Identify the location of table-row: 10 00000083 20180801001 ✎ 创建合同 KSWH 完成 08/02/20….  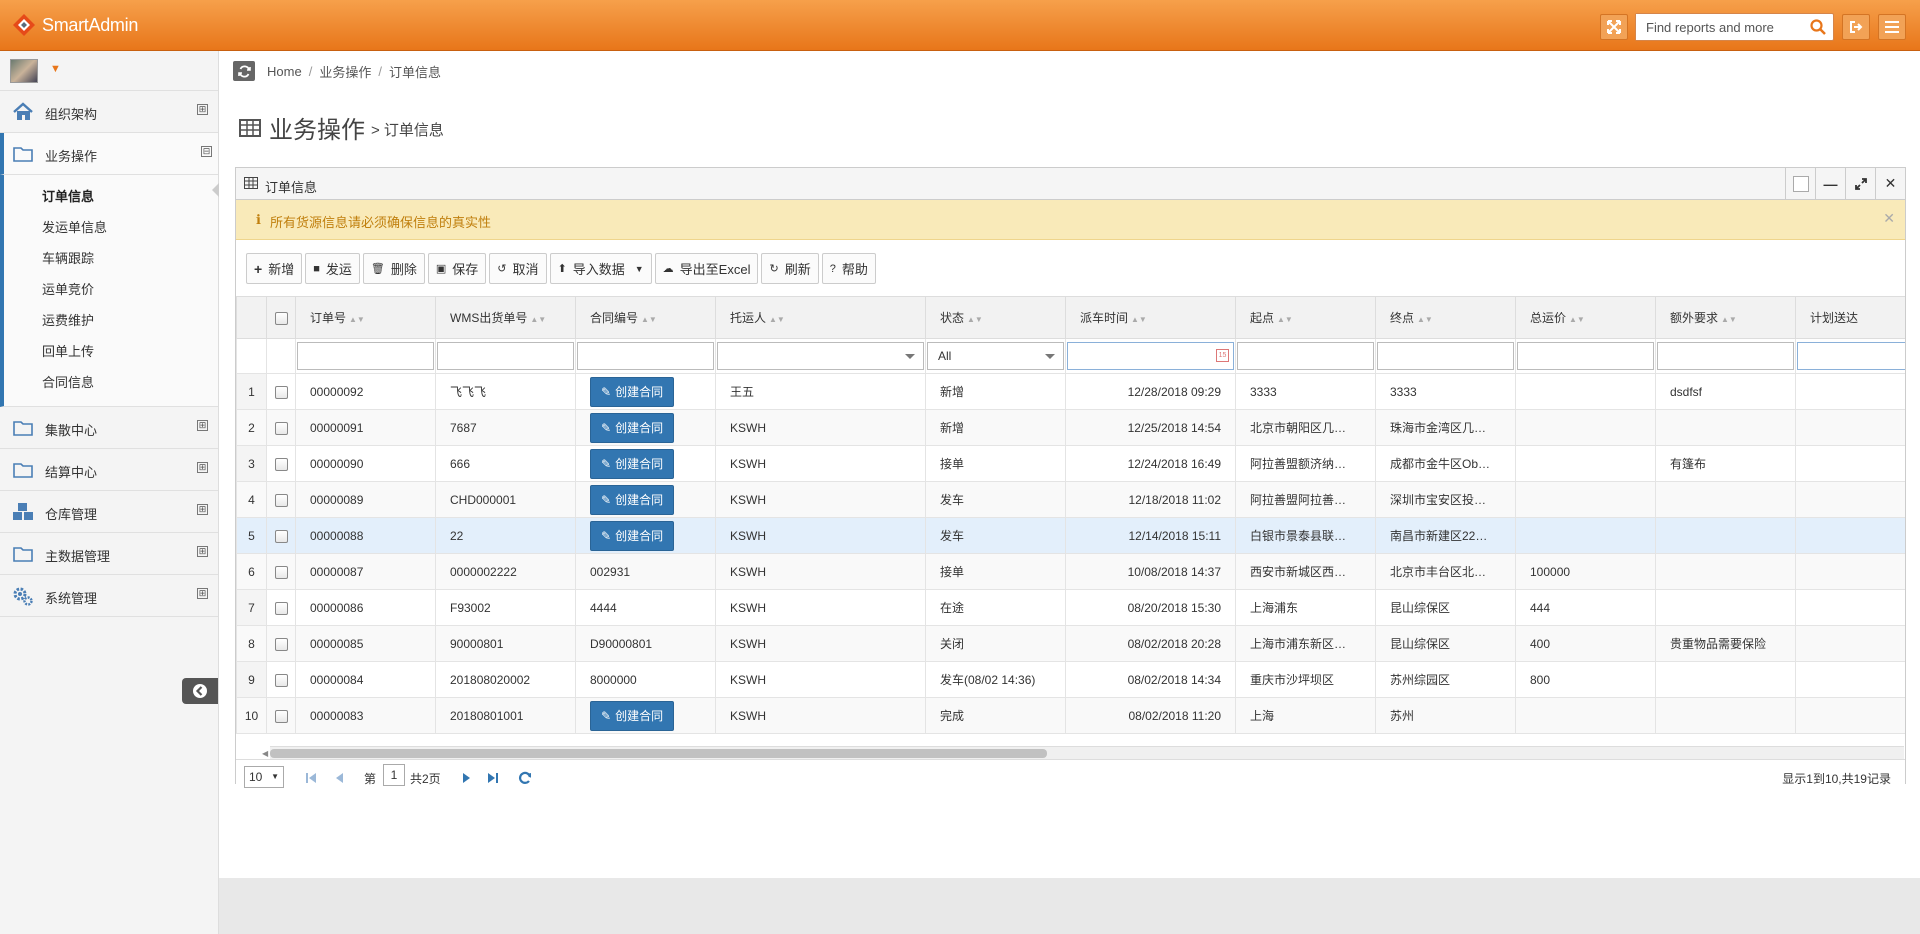
(1070, 715).